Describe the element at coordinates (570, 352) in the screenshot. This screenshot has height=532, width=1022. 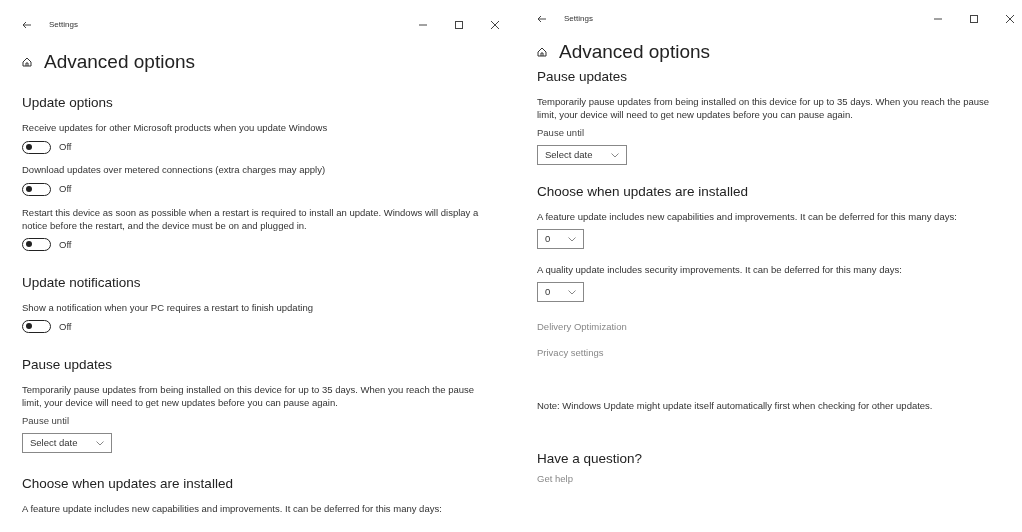
I see `link: Privacy settings` at that location.